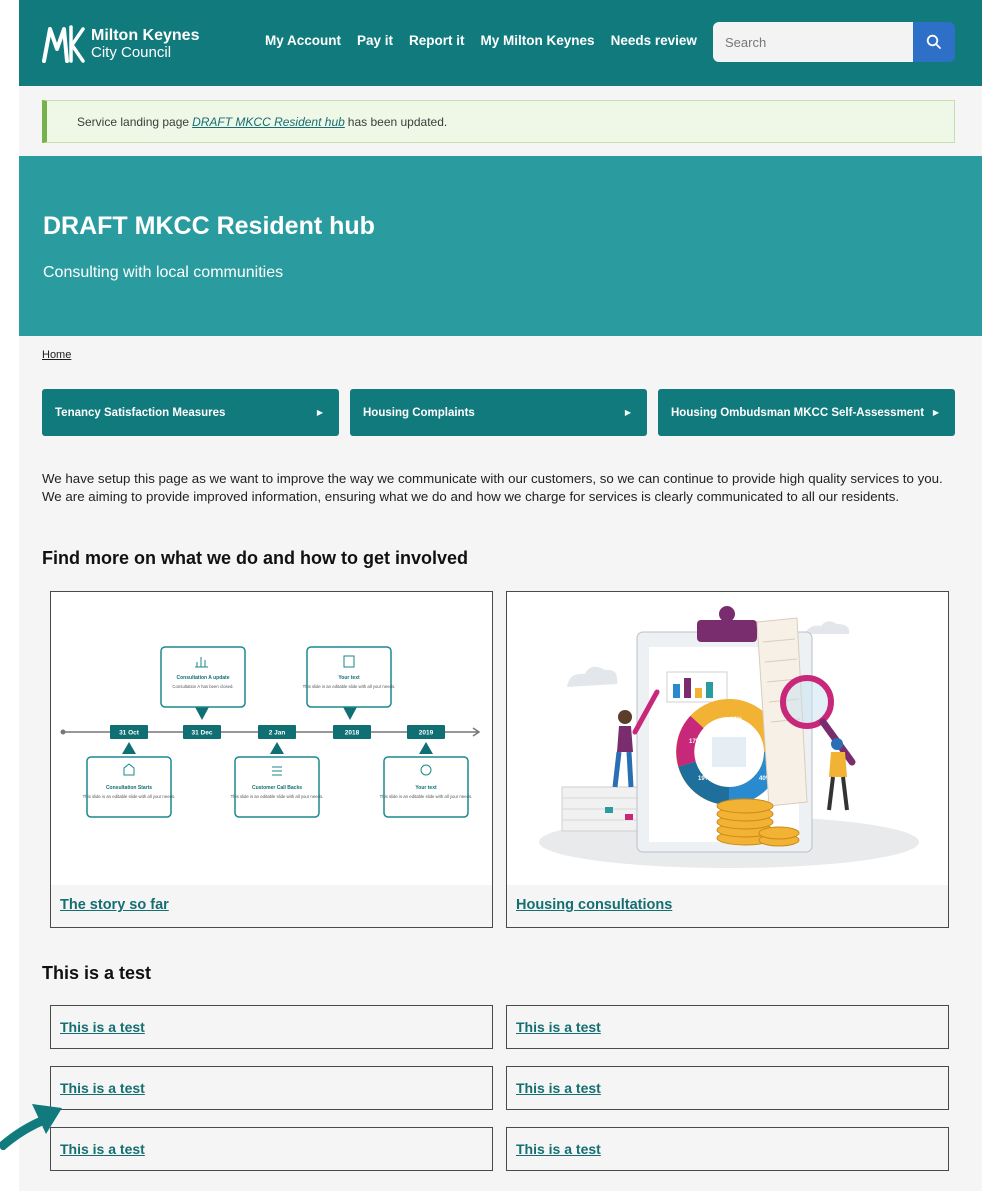  I want to click on tile-housing-ombudsman: Housing Ombudsman MKCC Self-Assessment ▶, so click(806, 412).